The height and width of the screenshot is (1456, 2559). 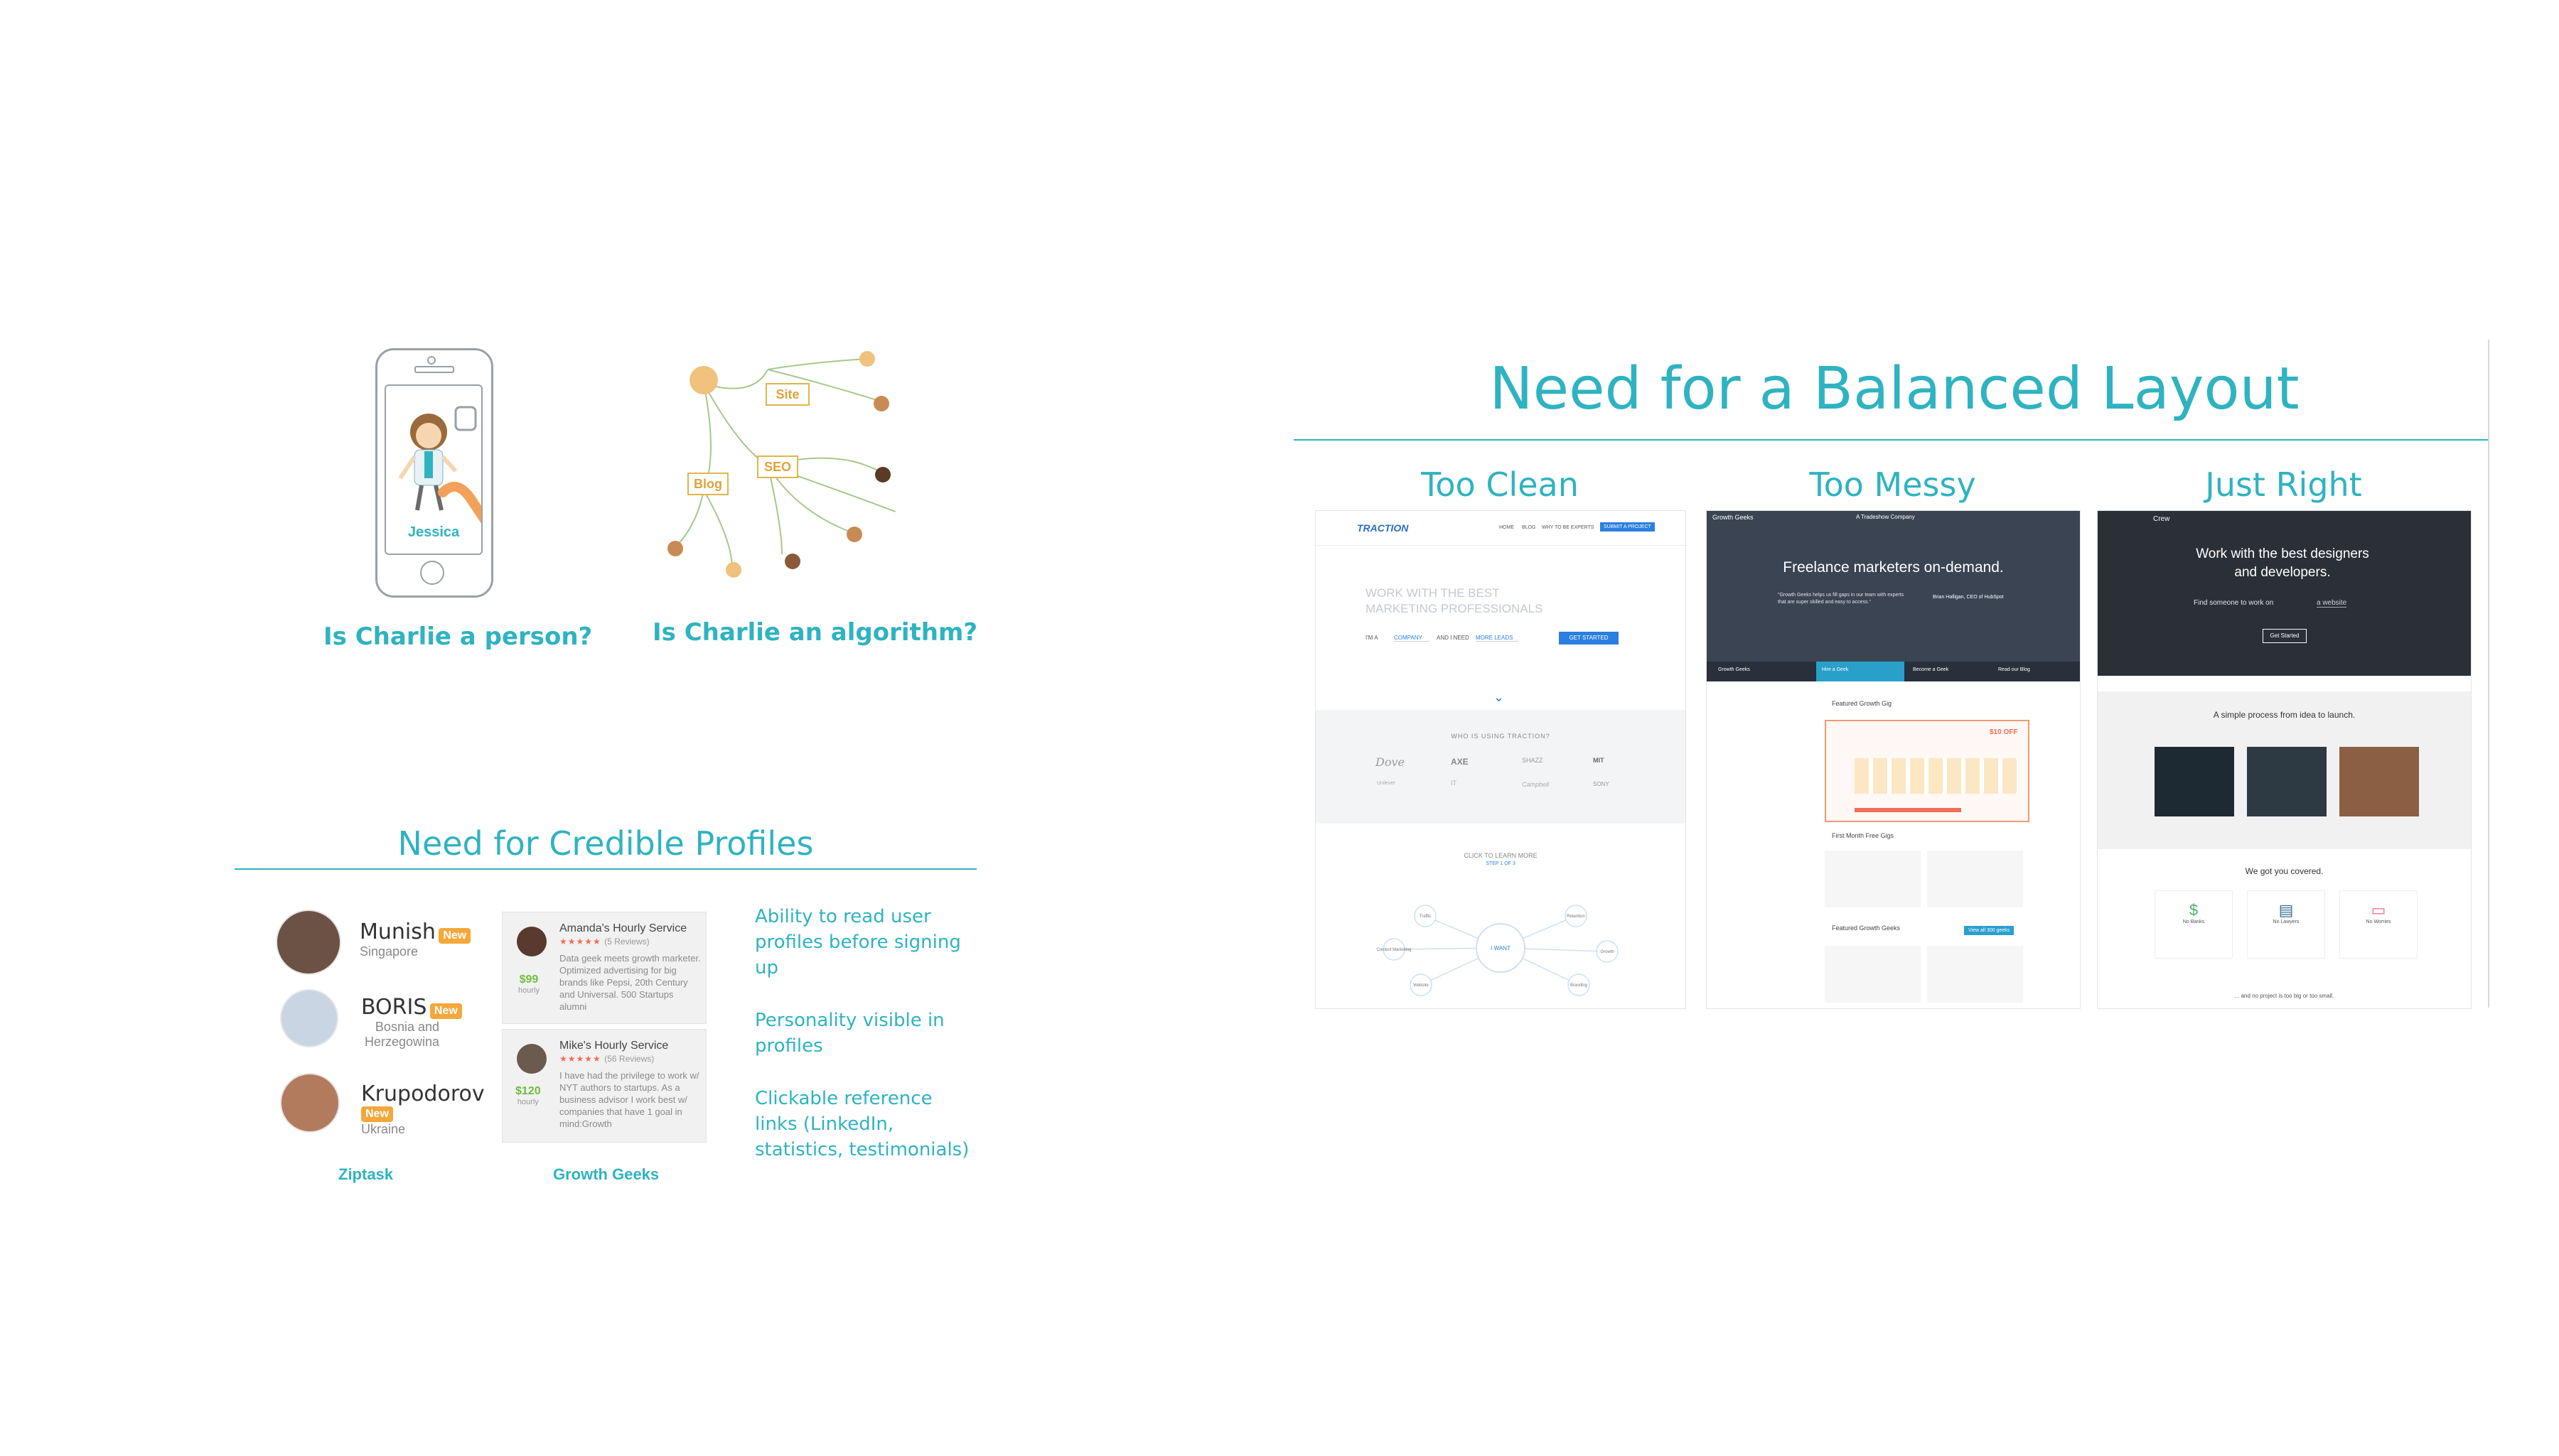 What do you see at coordinates (2014, 670) in the screenshot?
I see `gg-tab: Read our Blog` at bounding box center [2014, 670].